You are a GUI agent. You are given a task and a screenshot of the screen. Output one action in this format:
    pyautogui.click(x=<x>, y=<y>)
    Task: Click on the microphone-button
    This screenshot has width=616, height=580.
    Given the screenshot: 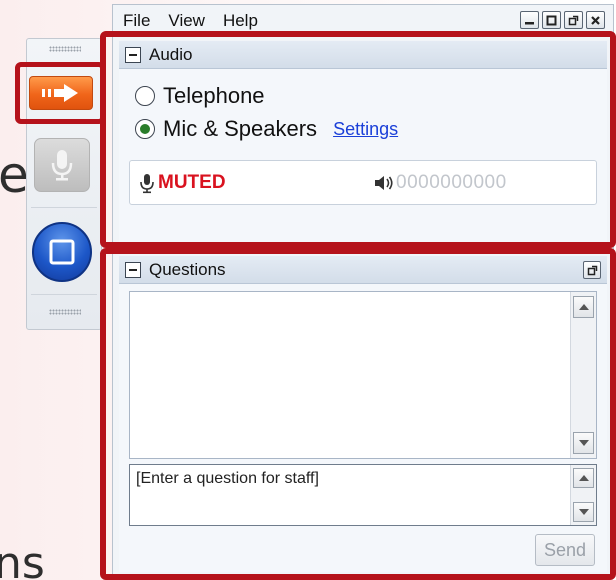 What is the action you would take?
    pyautogui.click(x=62, y=165)
    